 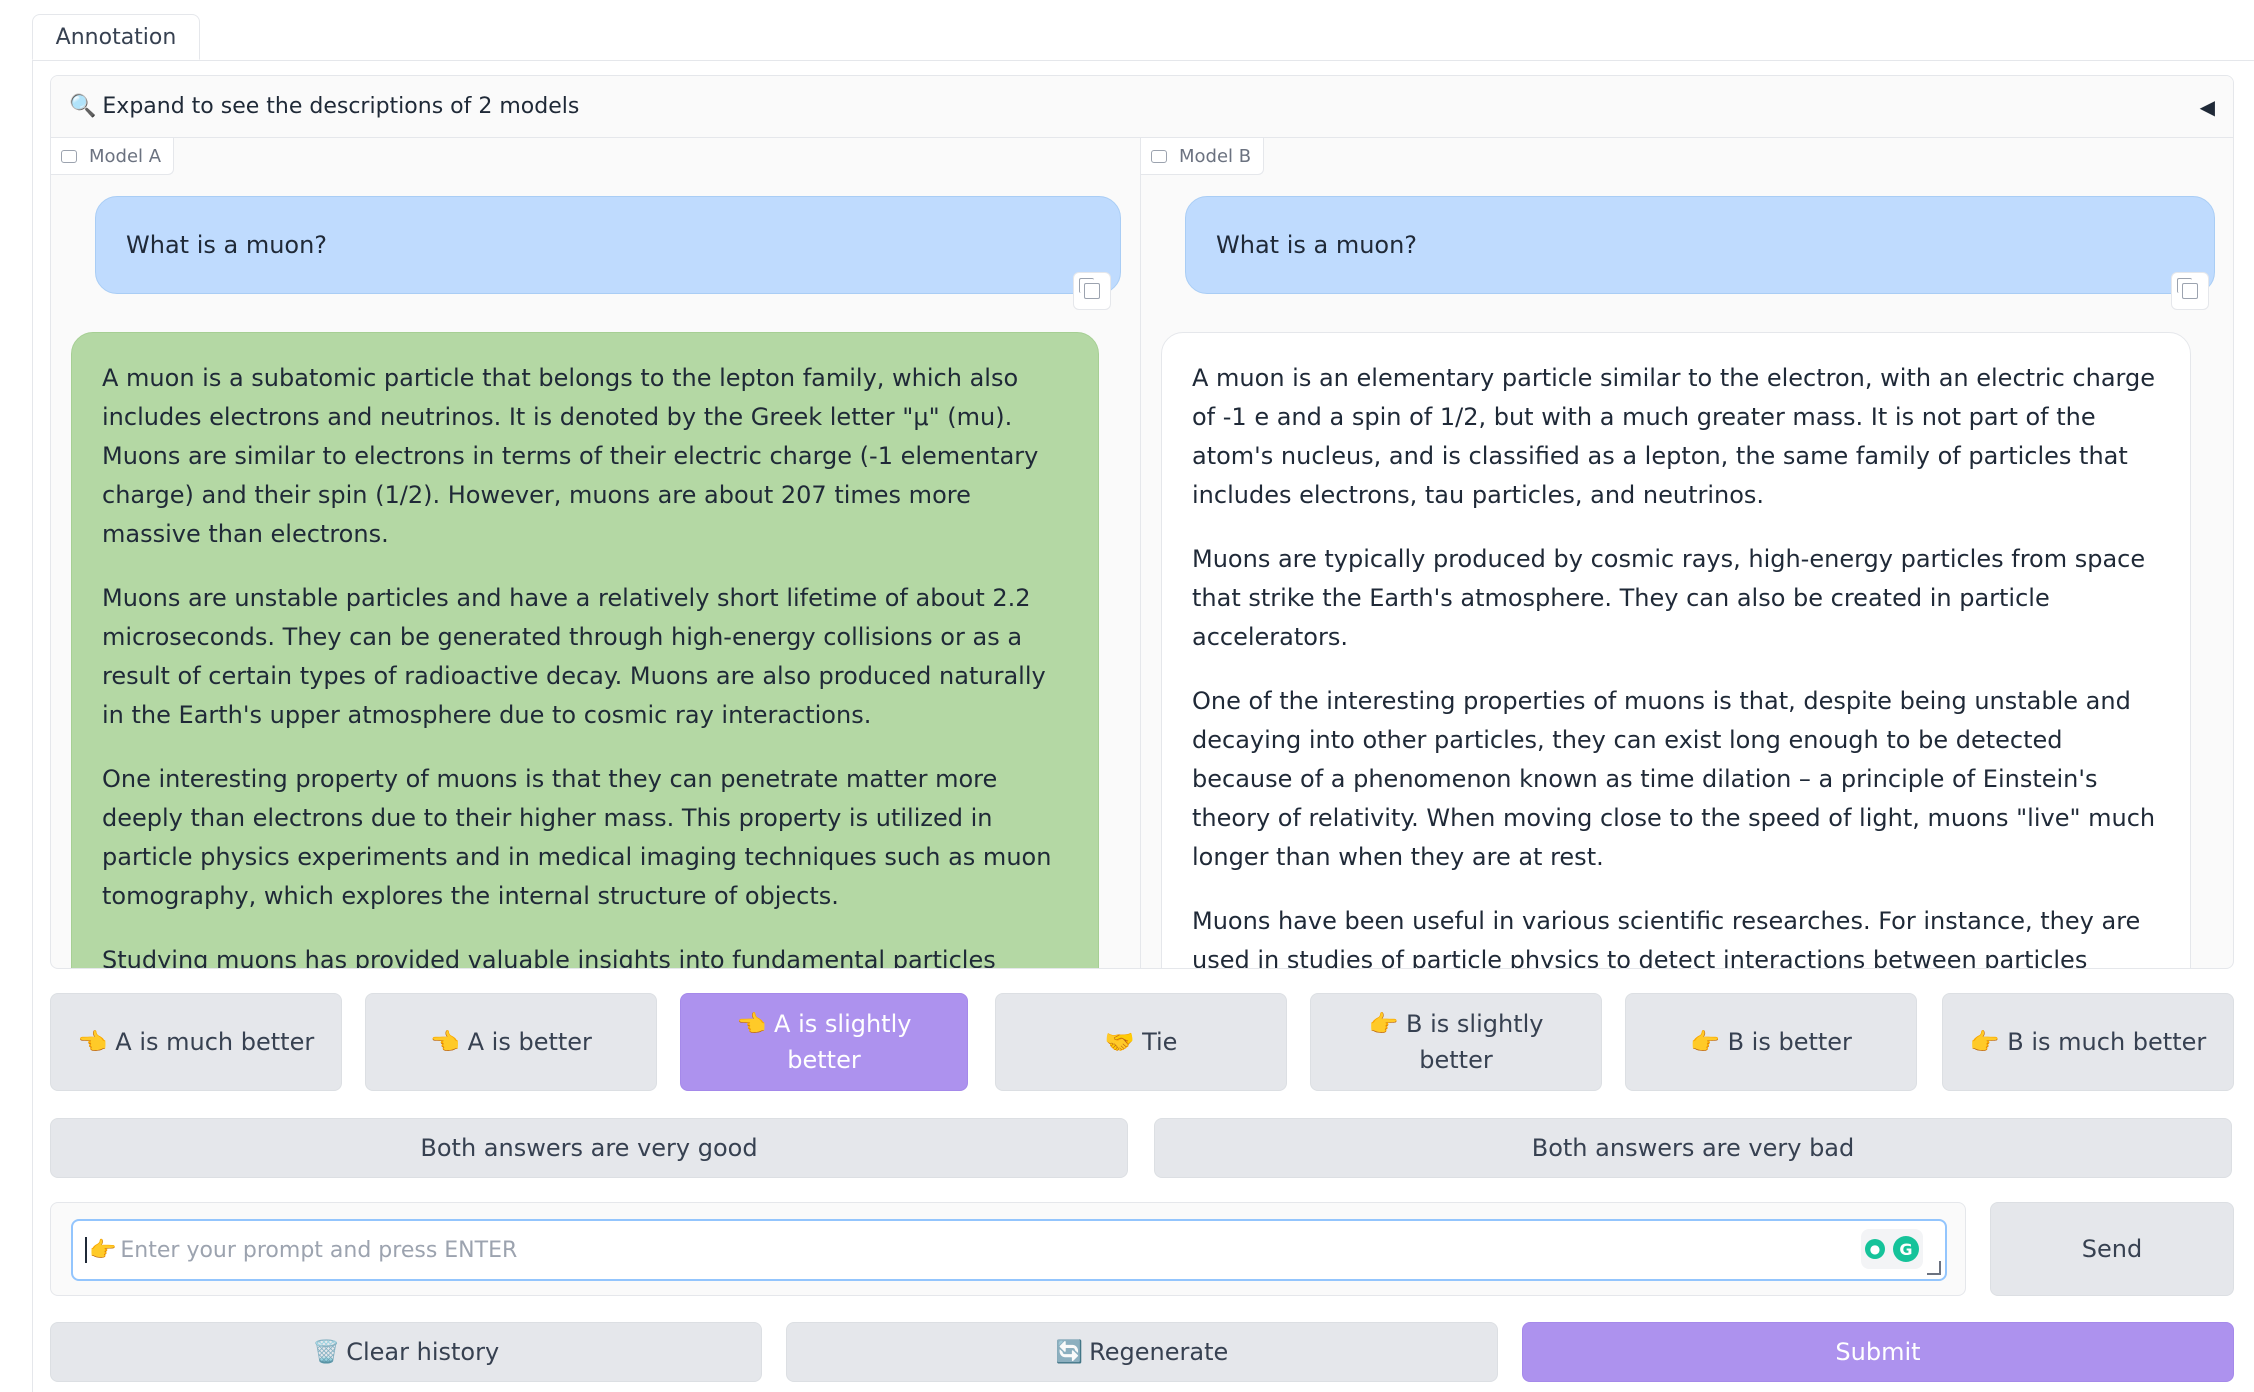 I want to click on regenerate-button: 🔄 Regenerate, so click(x=1142, y=1352).